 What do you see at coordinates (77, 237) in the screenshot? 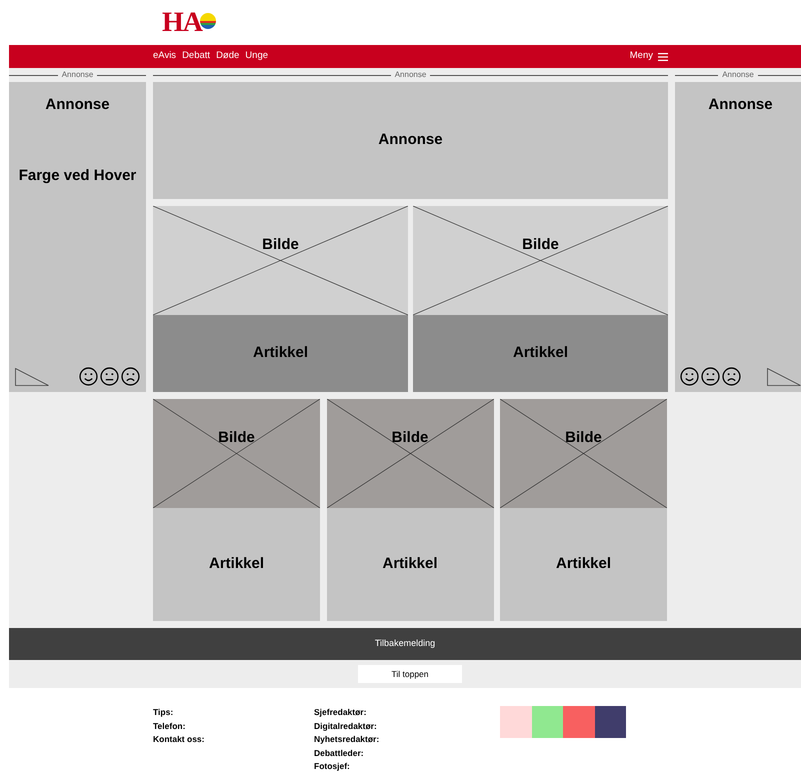
I see `ad-panel: Annonse Farge ved Hover` at bounding box center [77, 237].